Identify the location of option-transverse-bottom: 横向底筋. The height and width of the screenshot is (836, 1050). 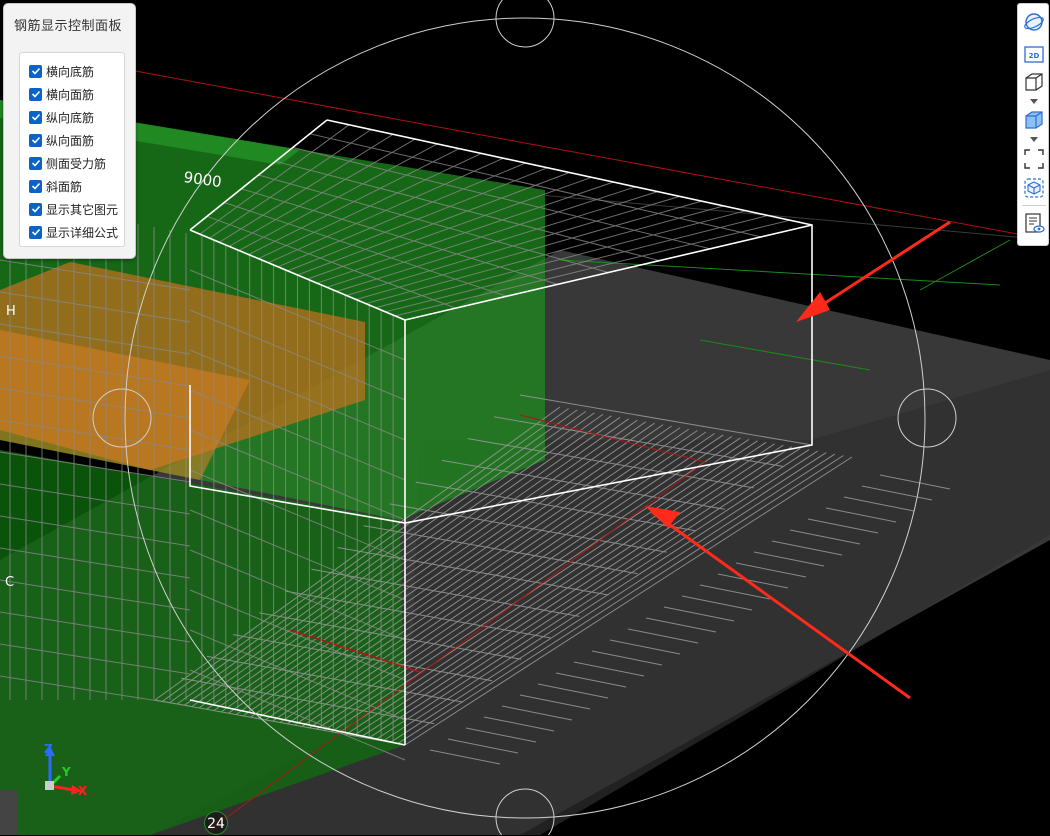
(61, 71).